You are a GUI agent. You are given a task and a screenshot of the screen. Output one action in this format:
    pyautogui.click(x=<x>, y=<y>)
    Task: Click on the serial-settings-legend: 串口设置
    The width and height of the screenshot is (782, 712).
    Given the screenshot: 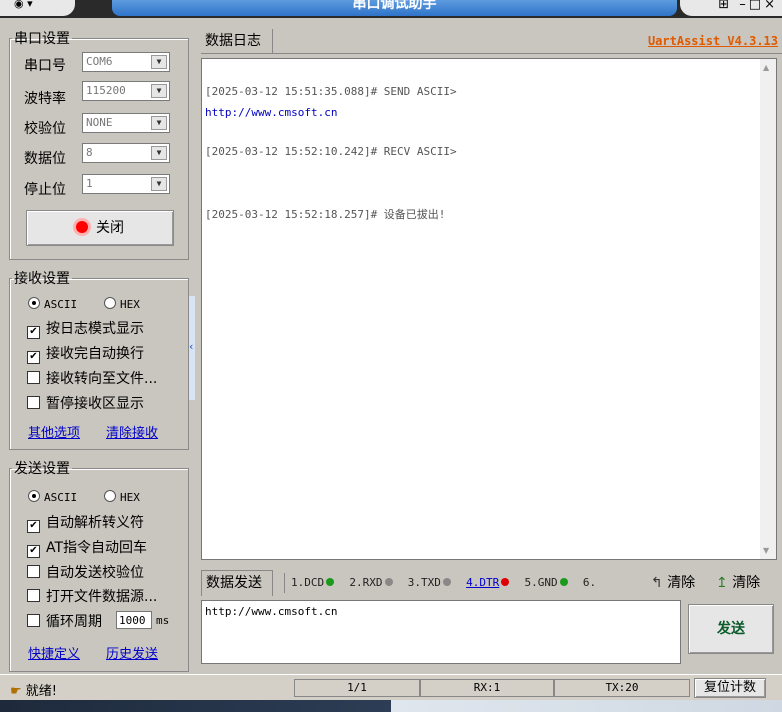 What is the action you would take?
    pyautogui.click(x=42, y=39)
    